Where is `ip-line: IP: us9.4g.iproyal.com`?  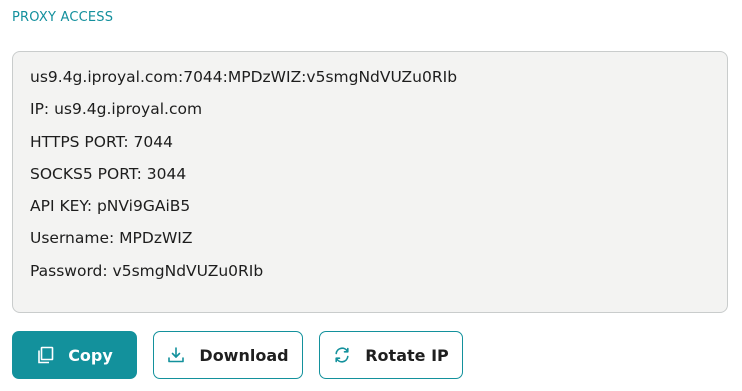
ip-line: IP: us9.4g.iproyal.com is located at coordinates (116, 109).